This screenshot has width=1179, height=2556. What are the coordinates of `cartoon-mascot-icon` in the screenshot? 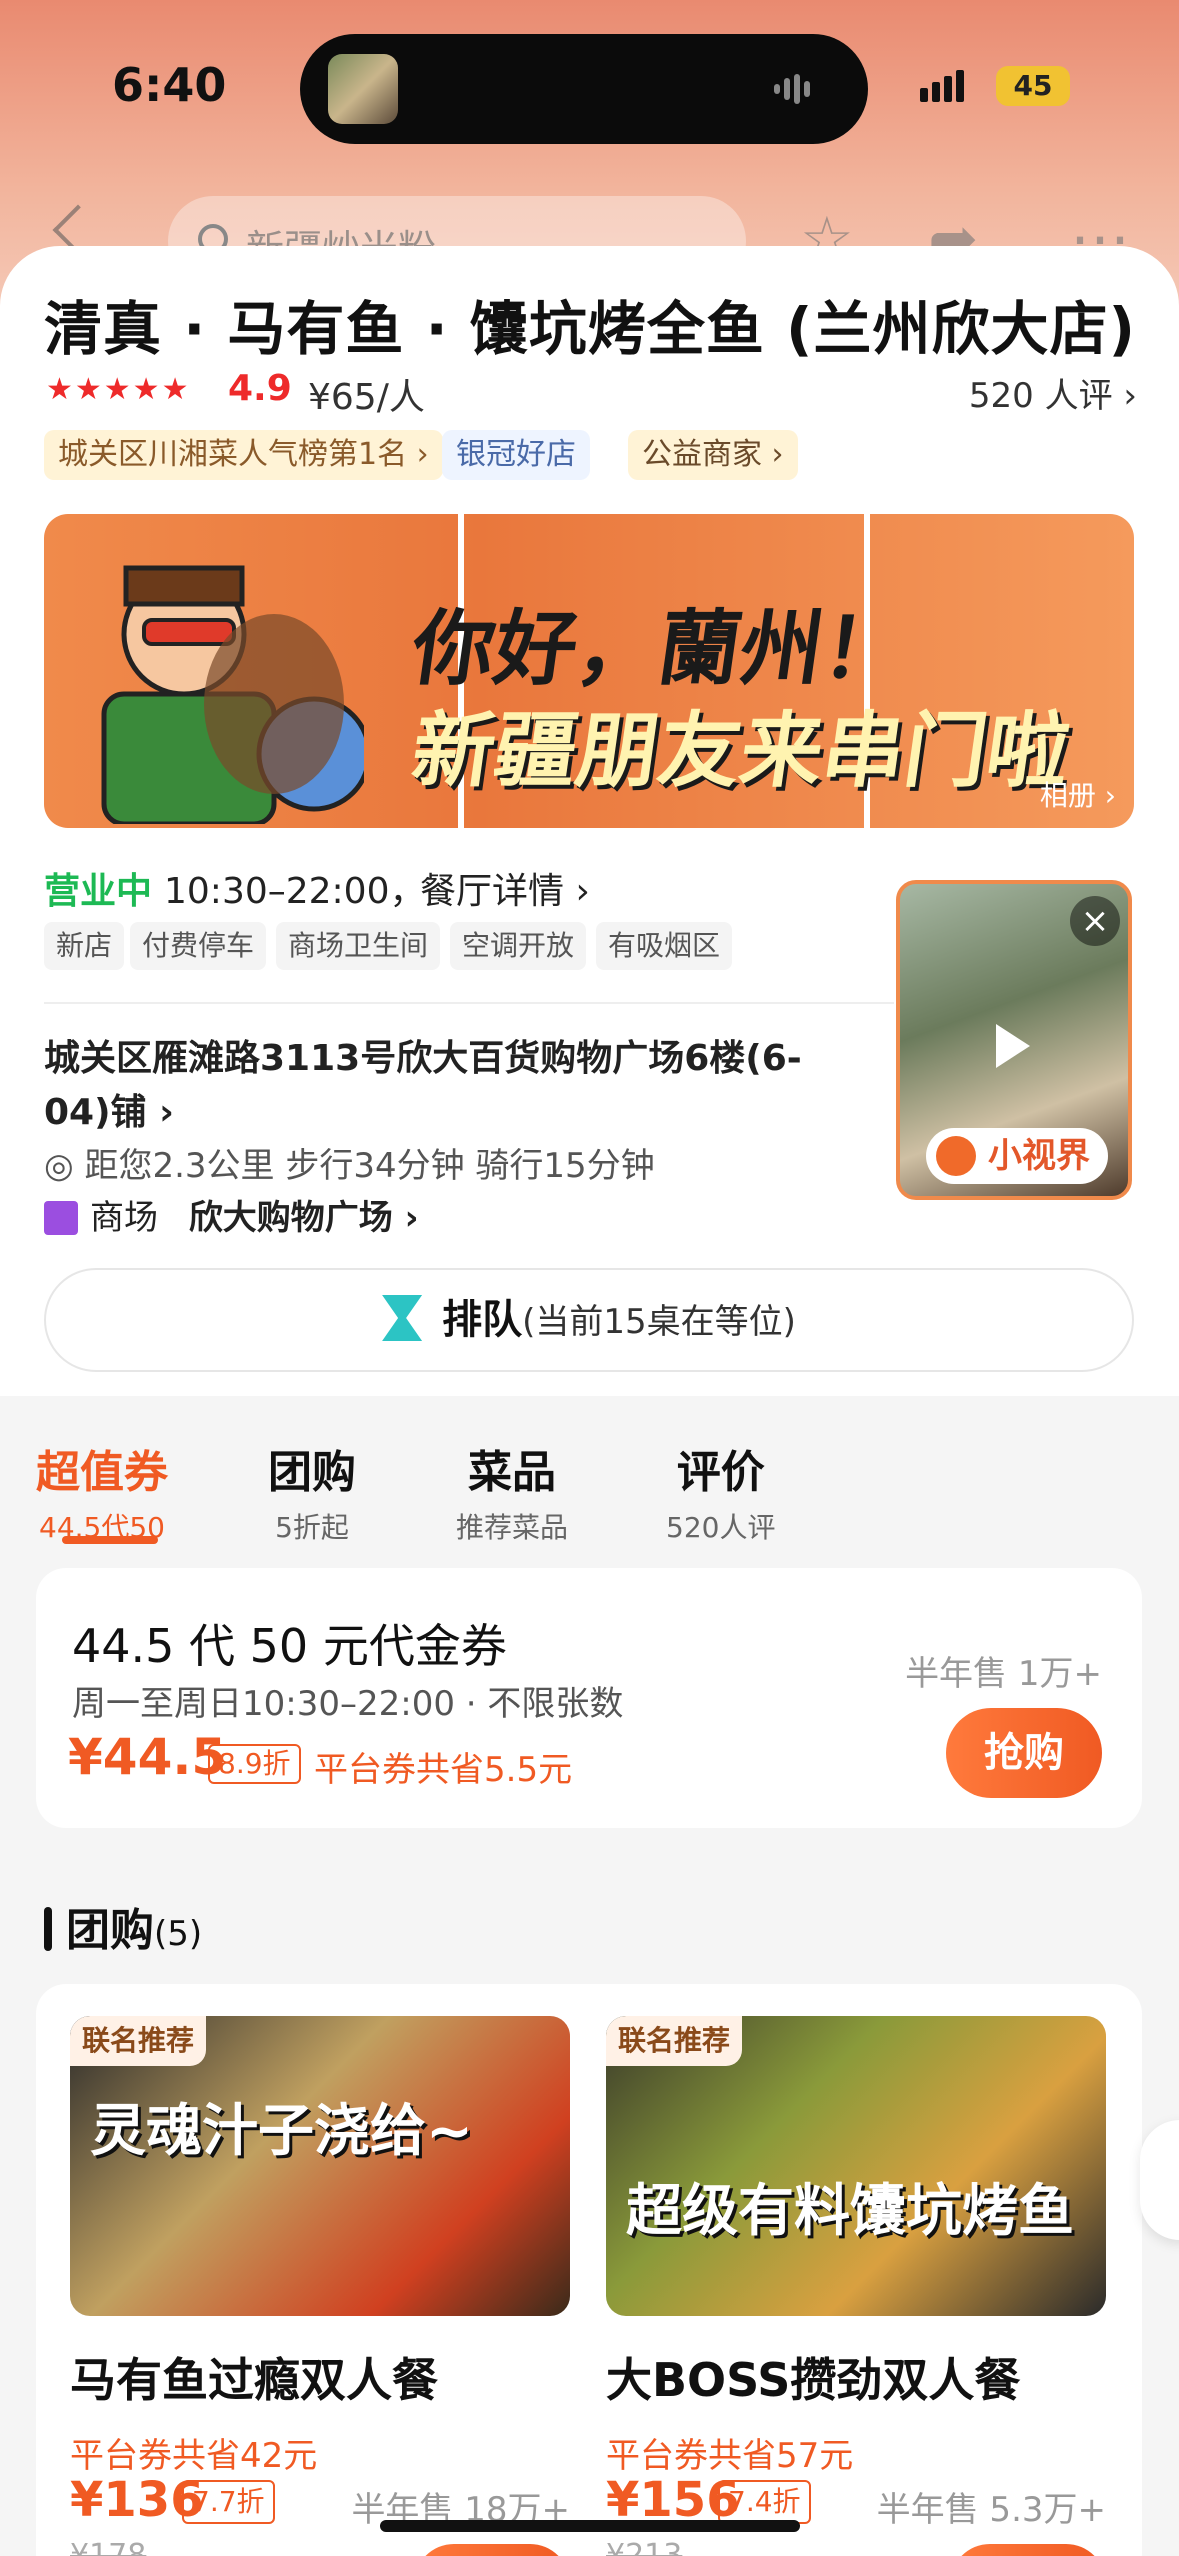 It's located at (232, 694).